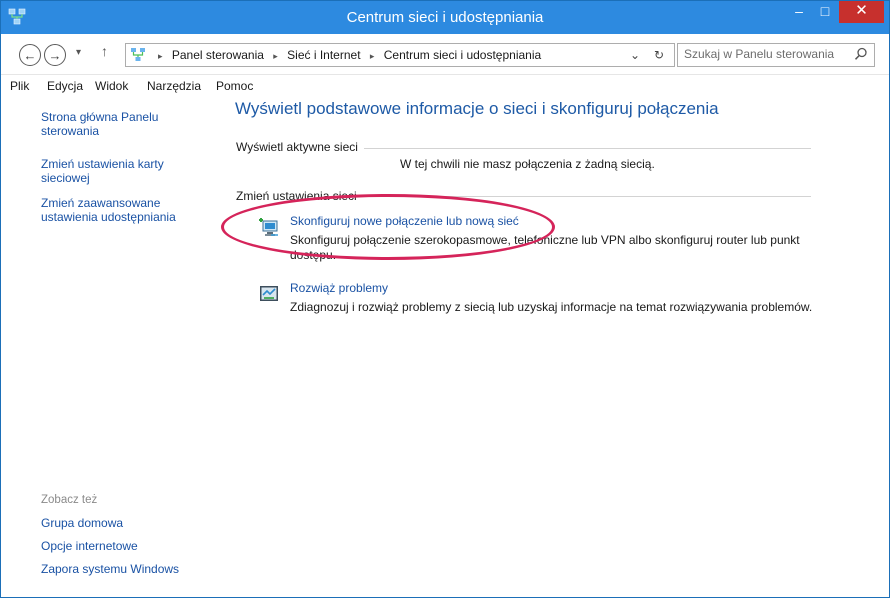 This screenshot has height=598, width=890. What do you see at coordinates (218, 55) in the screenshot?
I see `breadcrumb-item-control-panel: Panel sterowania` at bounding box center [218, 55].